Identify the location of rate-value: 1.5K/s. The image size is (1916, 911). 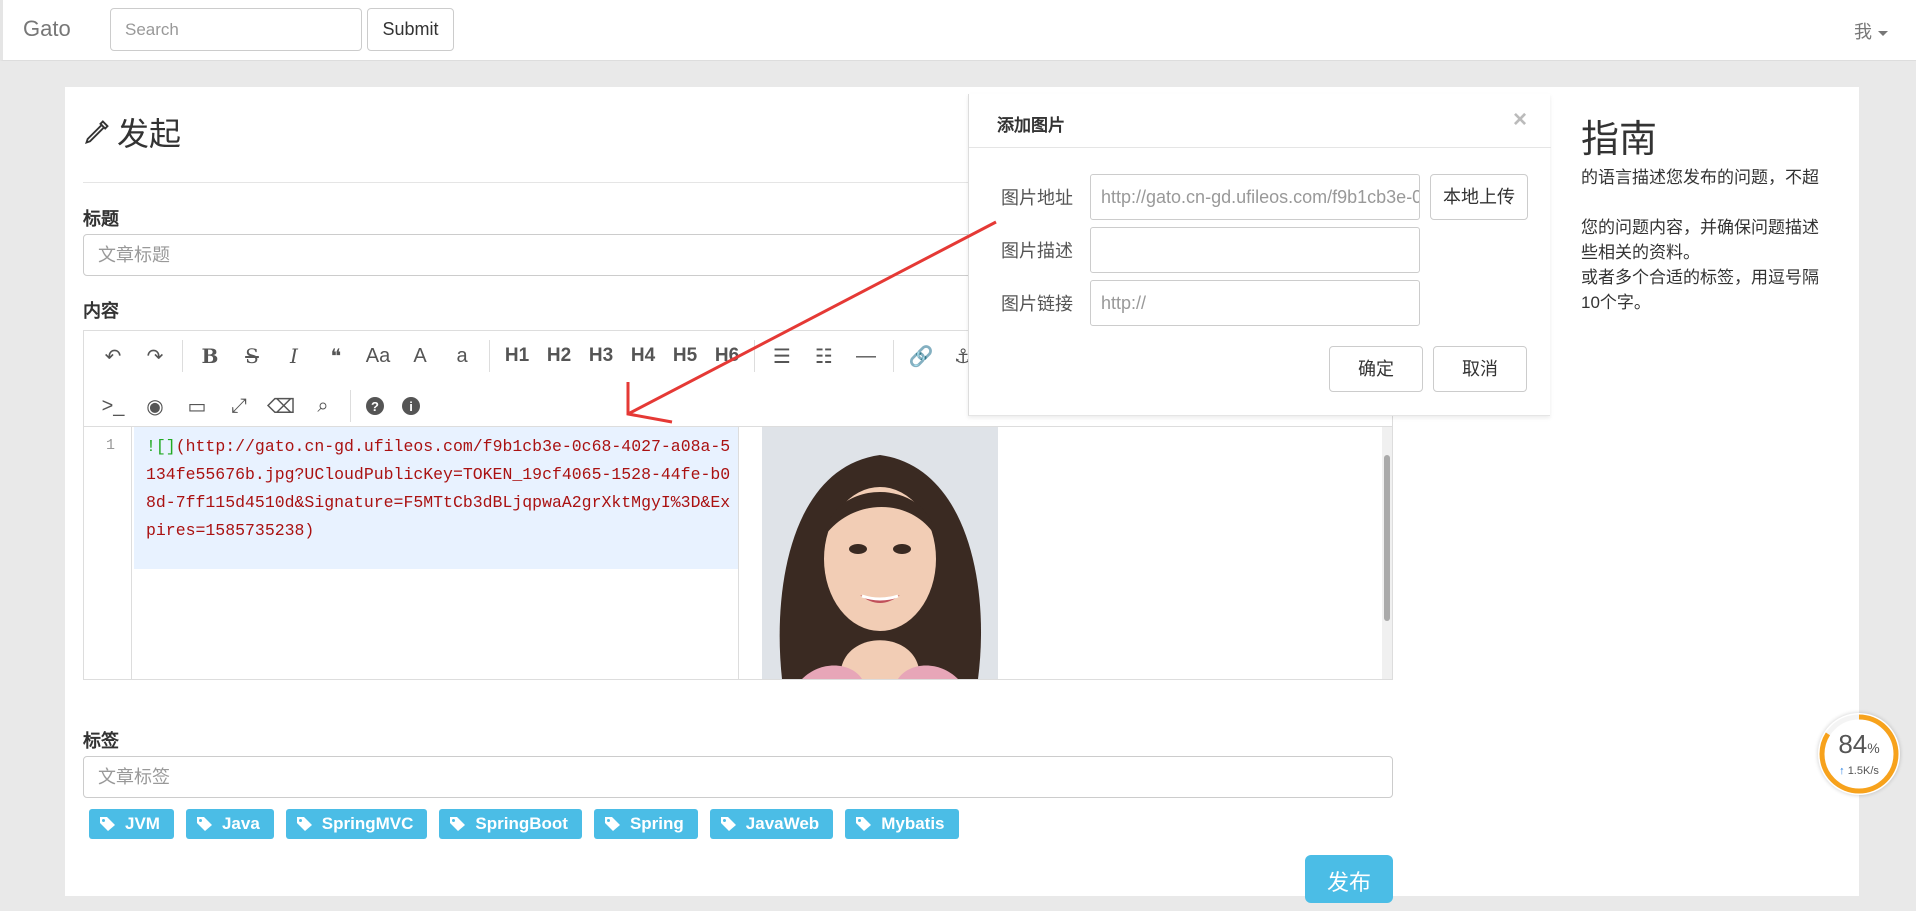
(1863, 771).